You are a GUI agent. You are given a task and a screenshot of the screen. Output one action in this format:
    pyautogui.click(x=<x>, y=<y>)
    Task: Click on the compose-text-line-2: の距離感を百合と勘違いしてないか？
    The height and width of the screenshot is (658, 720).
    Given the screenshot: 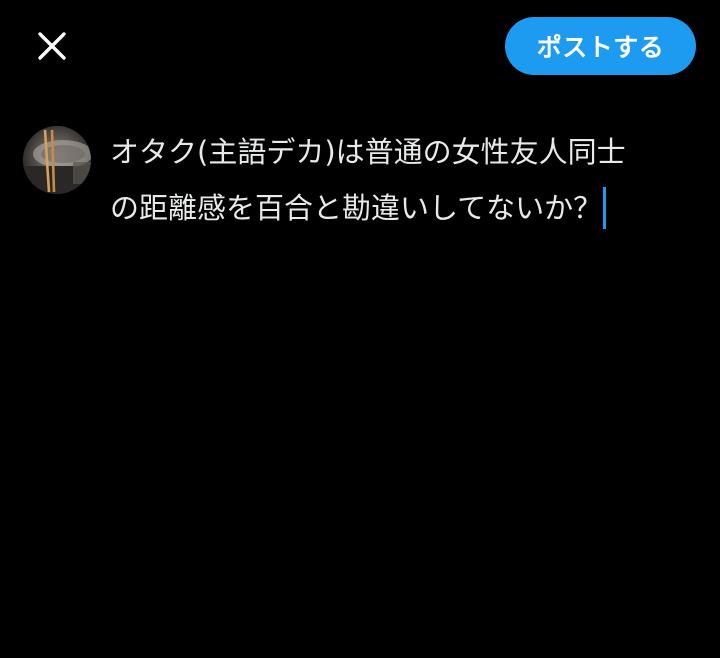 What is the action you would take?
    pyautogui.click(x=405, y=208)
    